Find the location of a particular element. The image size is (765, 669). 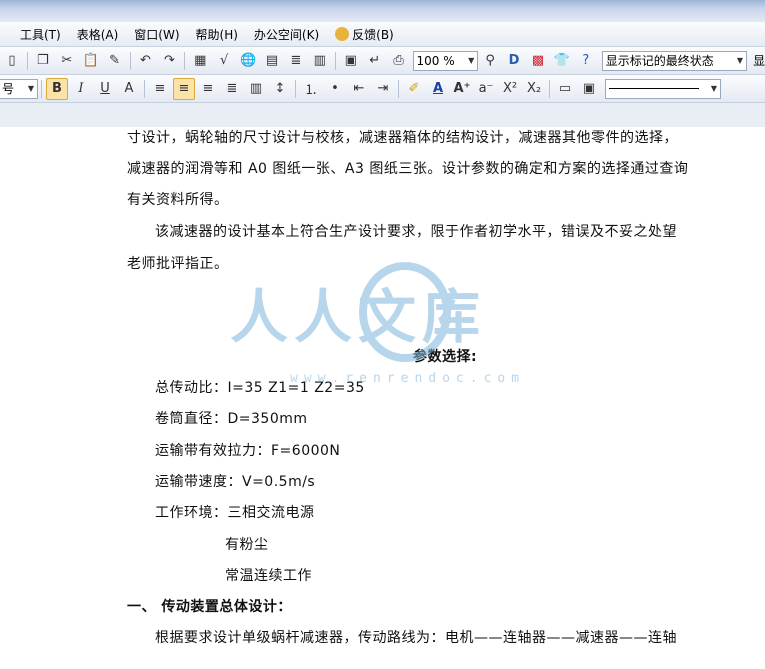

show-marks-icon: ↵ is located at coordinates (375, 61).